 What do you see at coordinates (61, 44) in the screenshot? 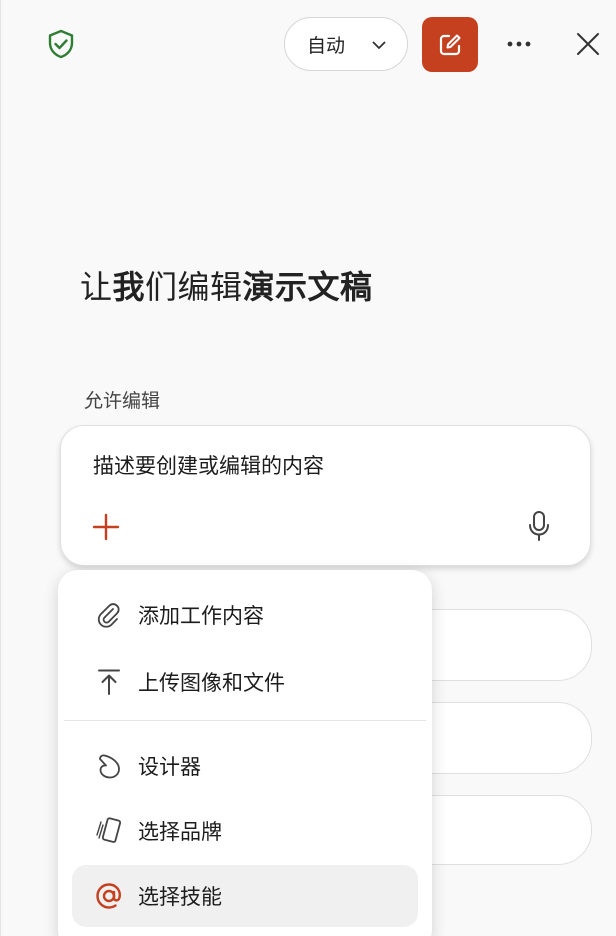
I see `shield-check-icon` at bounding box center [61, 44].